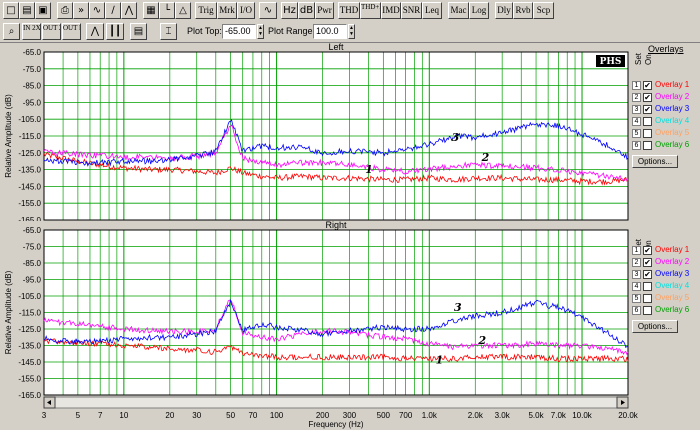 This screenshot has width=700, height=430. Describe the element at coordinates (369, 169) in the screenshot. I see `annotation-label: 1` at that location.